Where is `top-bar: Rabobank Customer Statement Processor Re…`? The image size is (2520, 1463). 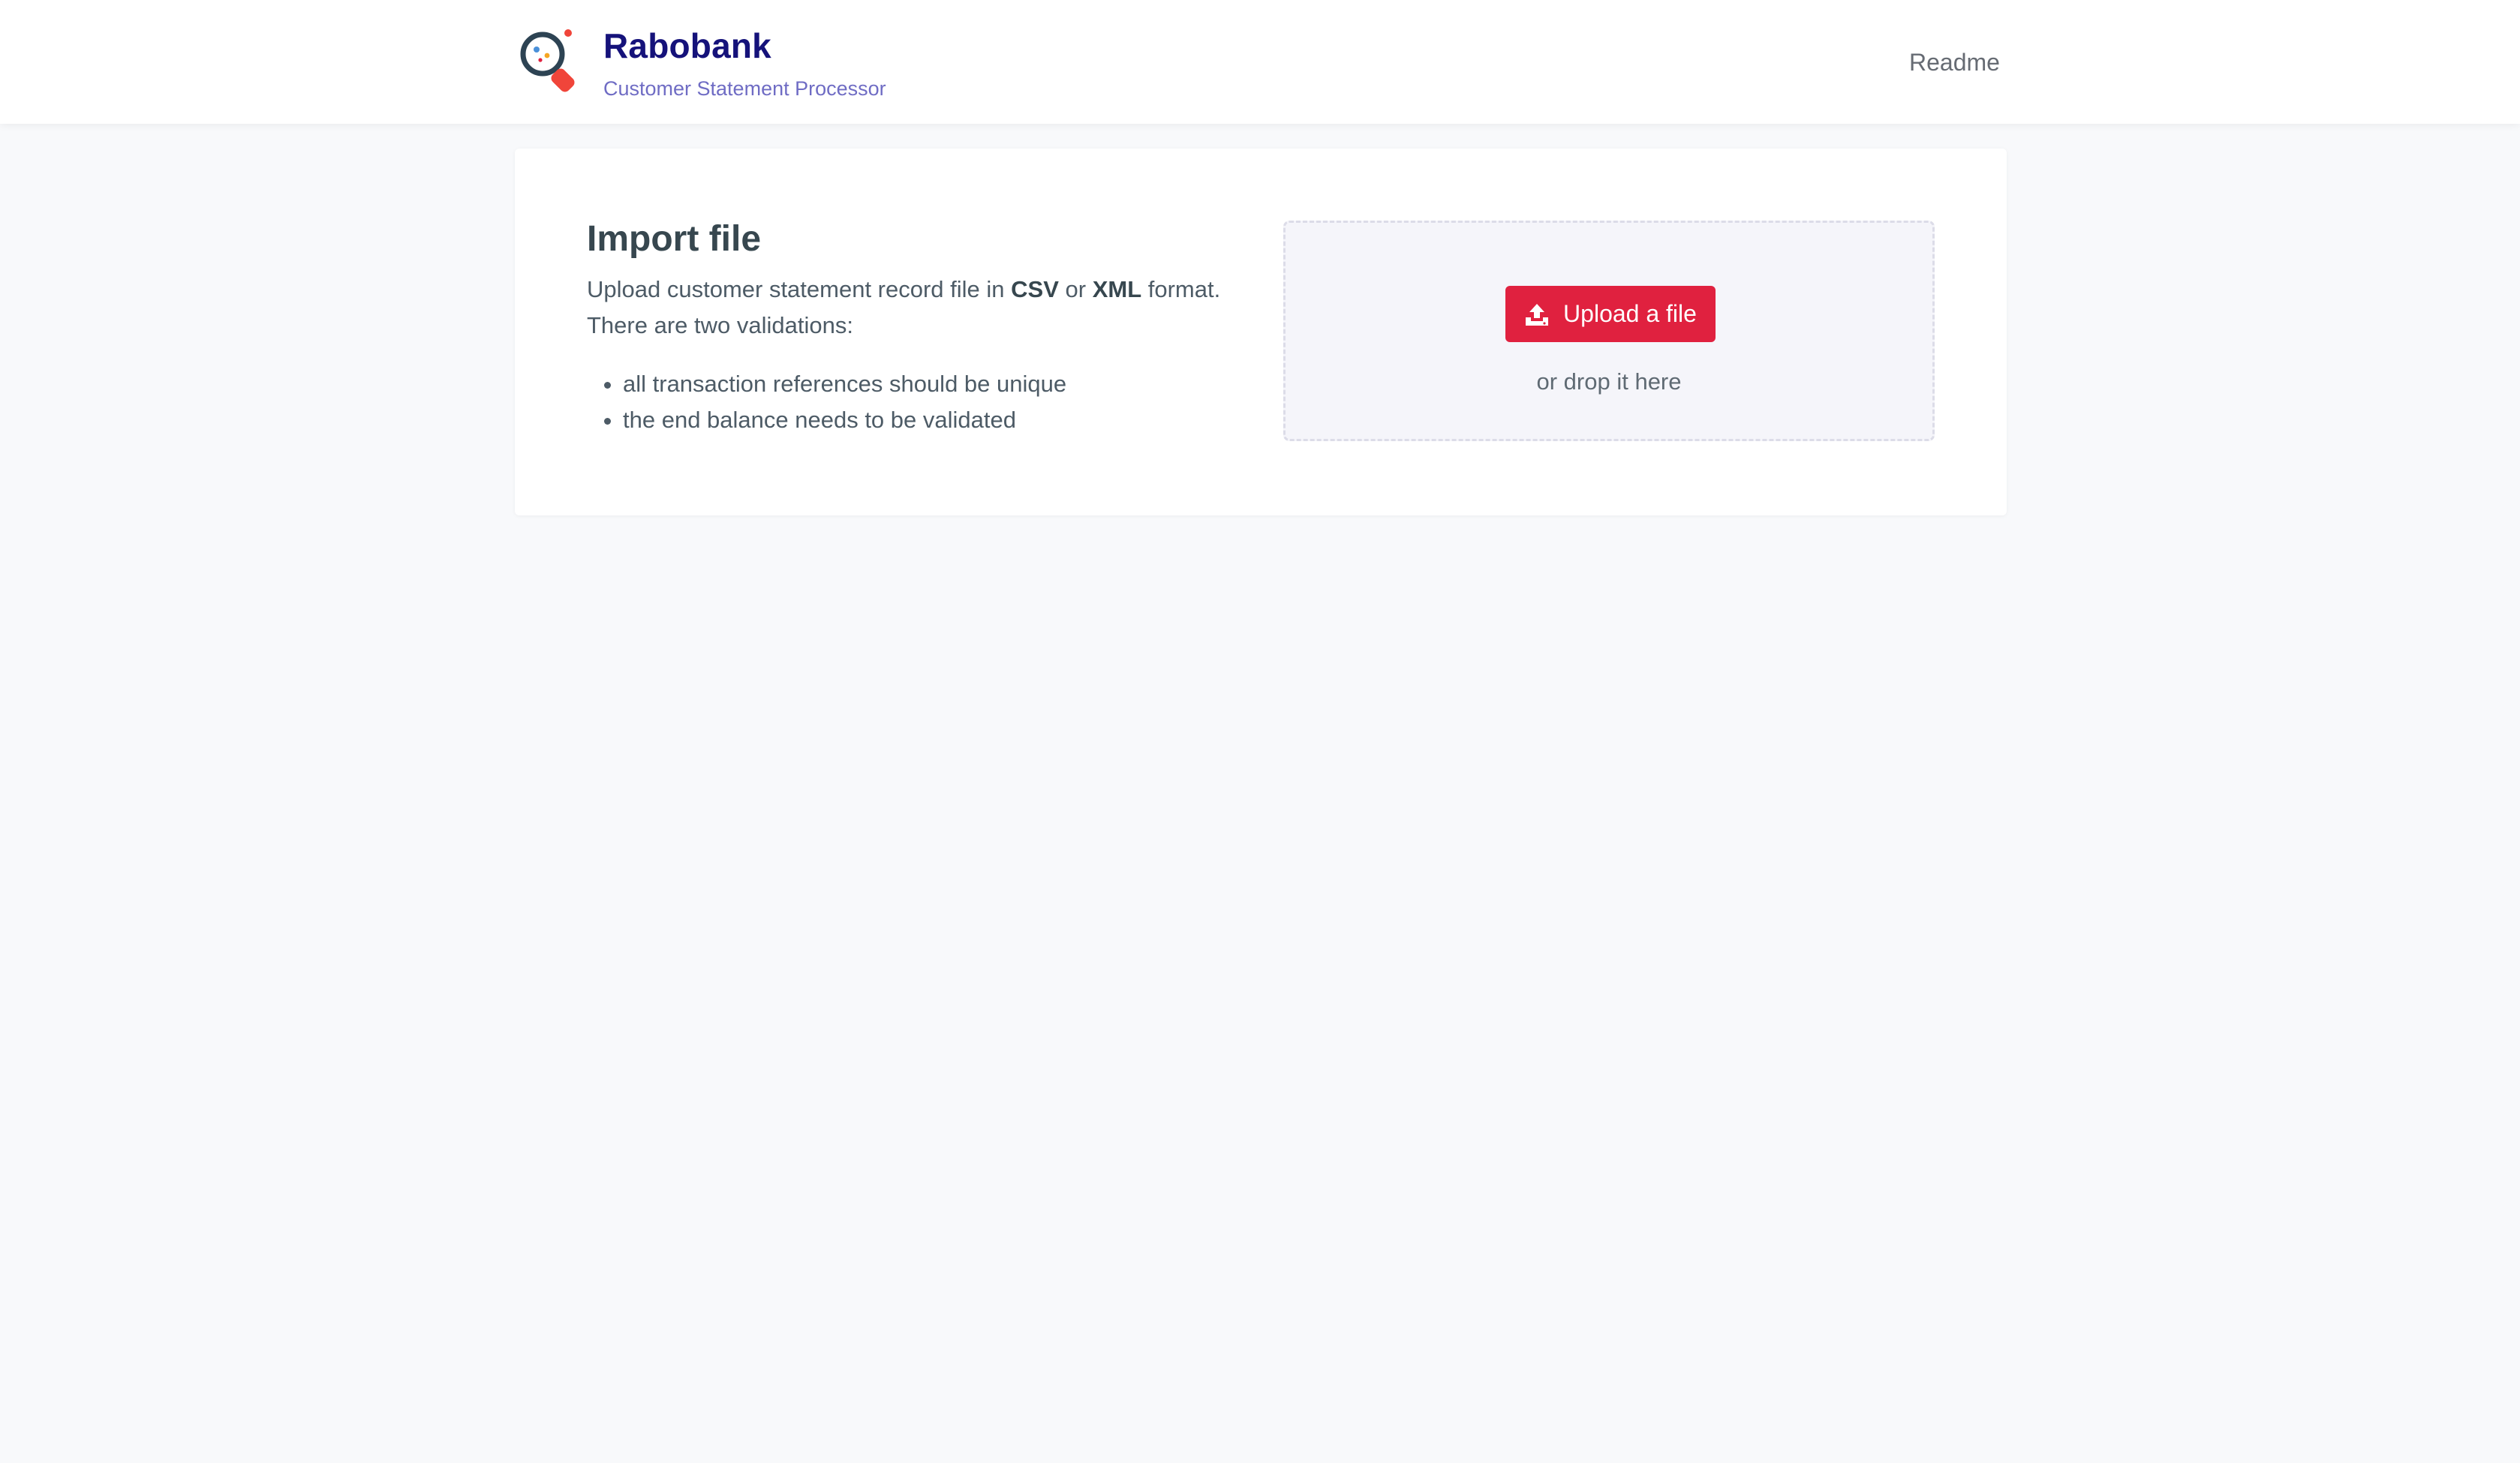 top-bar: Rabobank Customer Statement Processor Re… is located at coordinates (1260, 62).